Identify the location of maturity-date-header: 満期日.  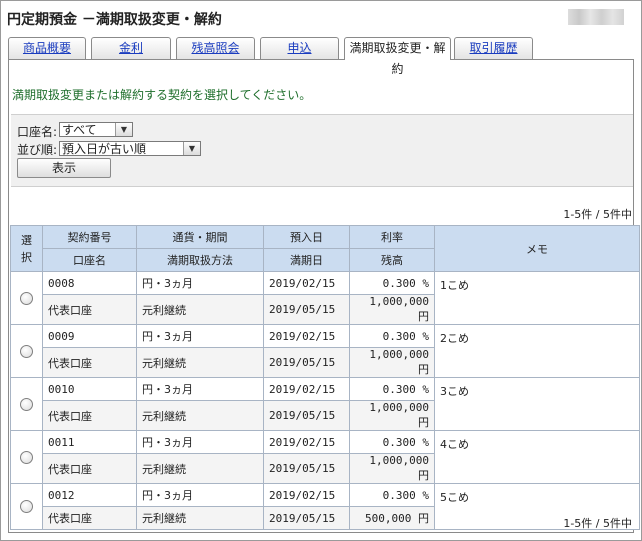
(306, 260).